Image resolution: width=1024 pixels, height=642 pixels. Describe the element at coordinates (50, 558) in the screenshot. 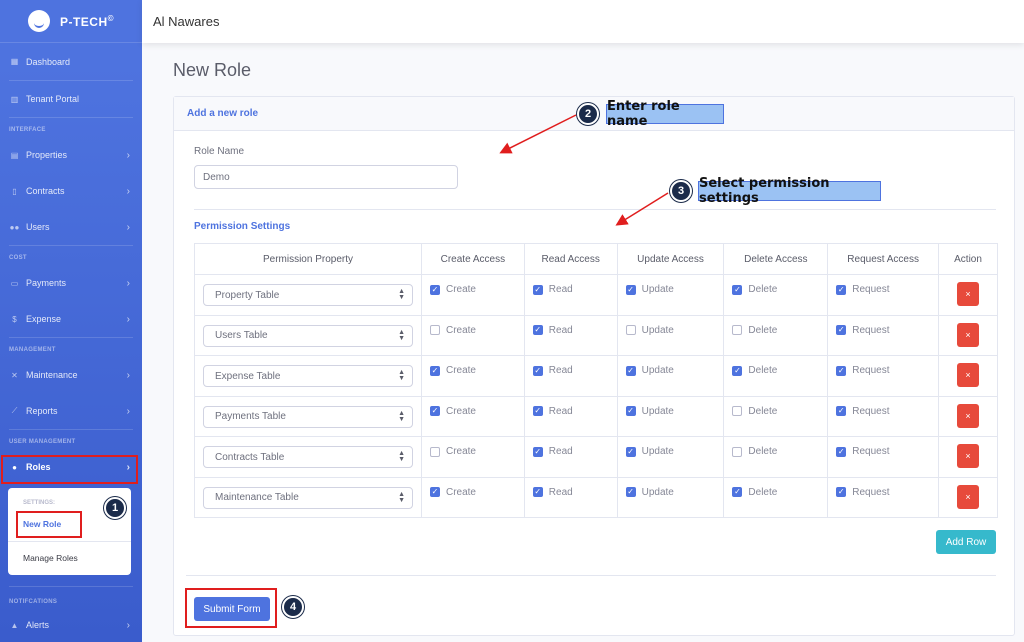

I see `submenu-item-manage-roles: Manage Roles` at that location.